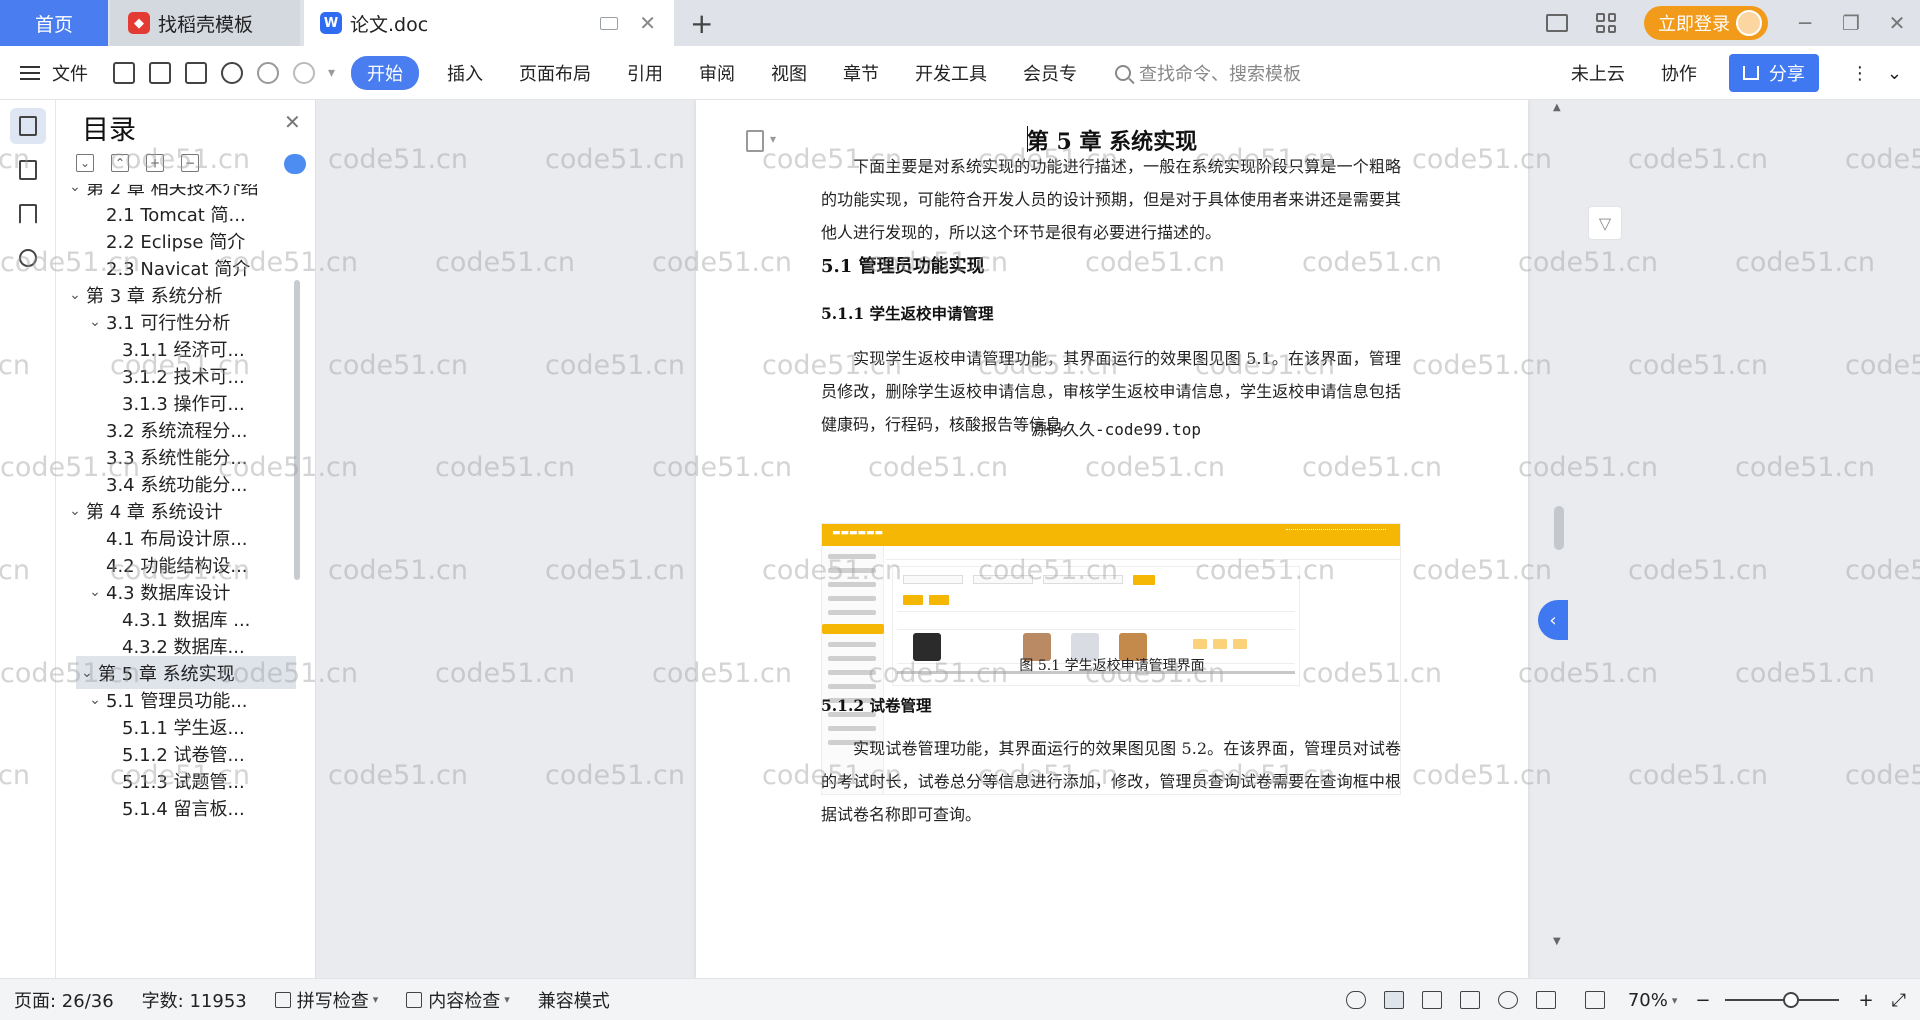 This screenshot has height=1020, width=1920. I want to click on login-button: 立即登录, so click(1706, 23).